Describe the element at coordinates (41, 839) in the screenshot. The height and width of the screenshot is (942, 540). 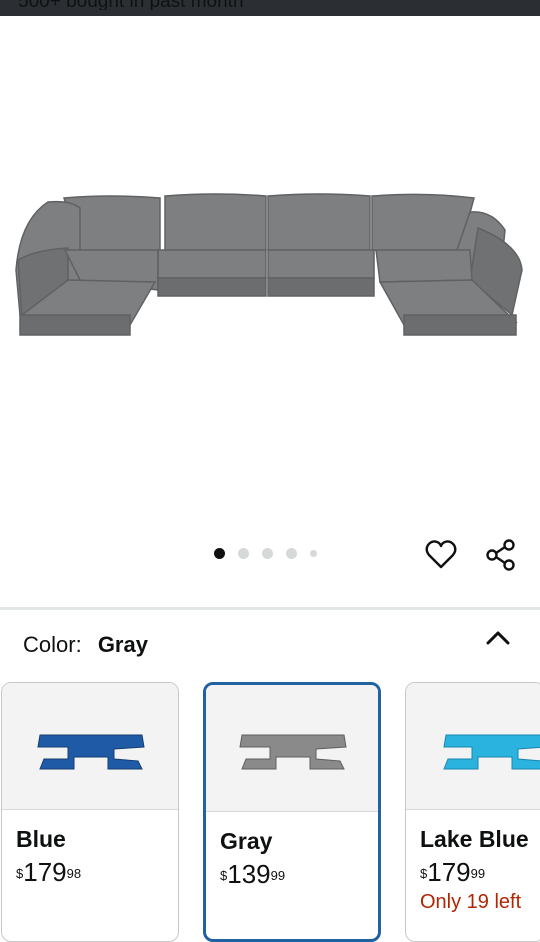
I see `option-name: Blue` at that location.